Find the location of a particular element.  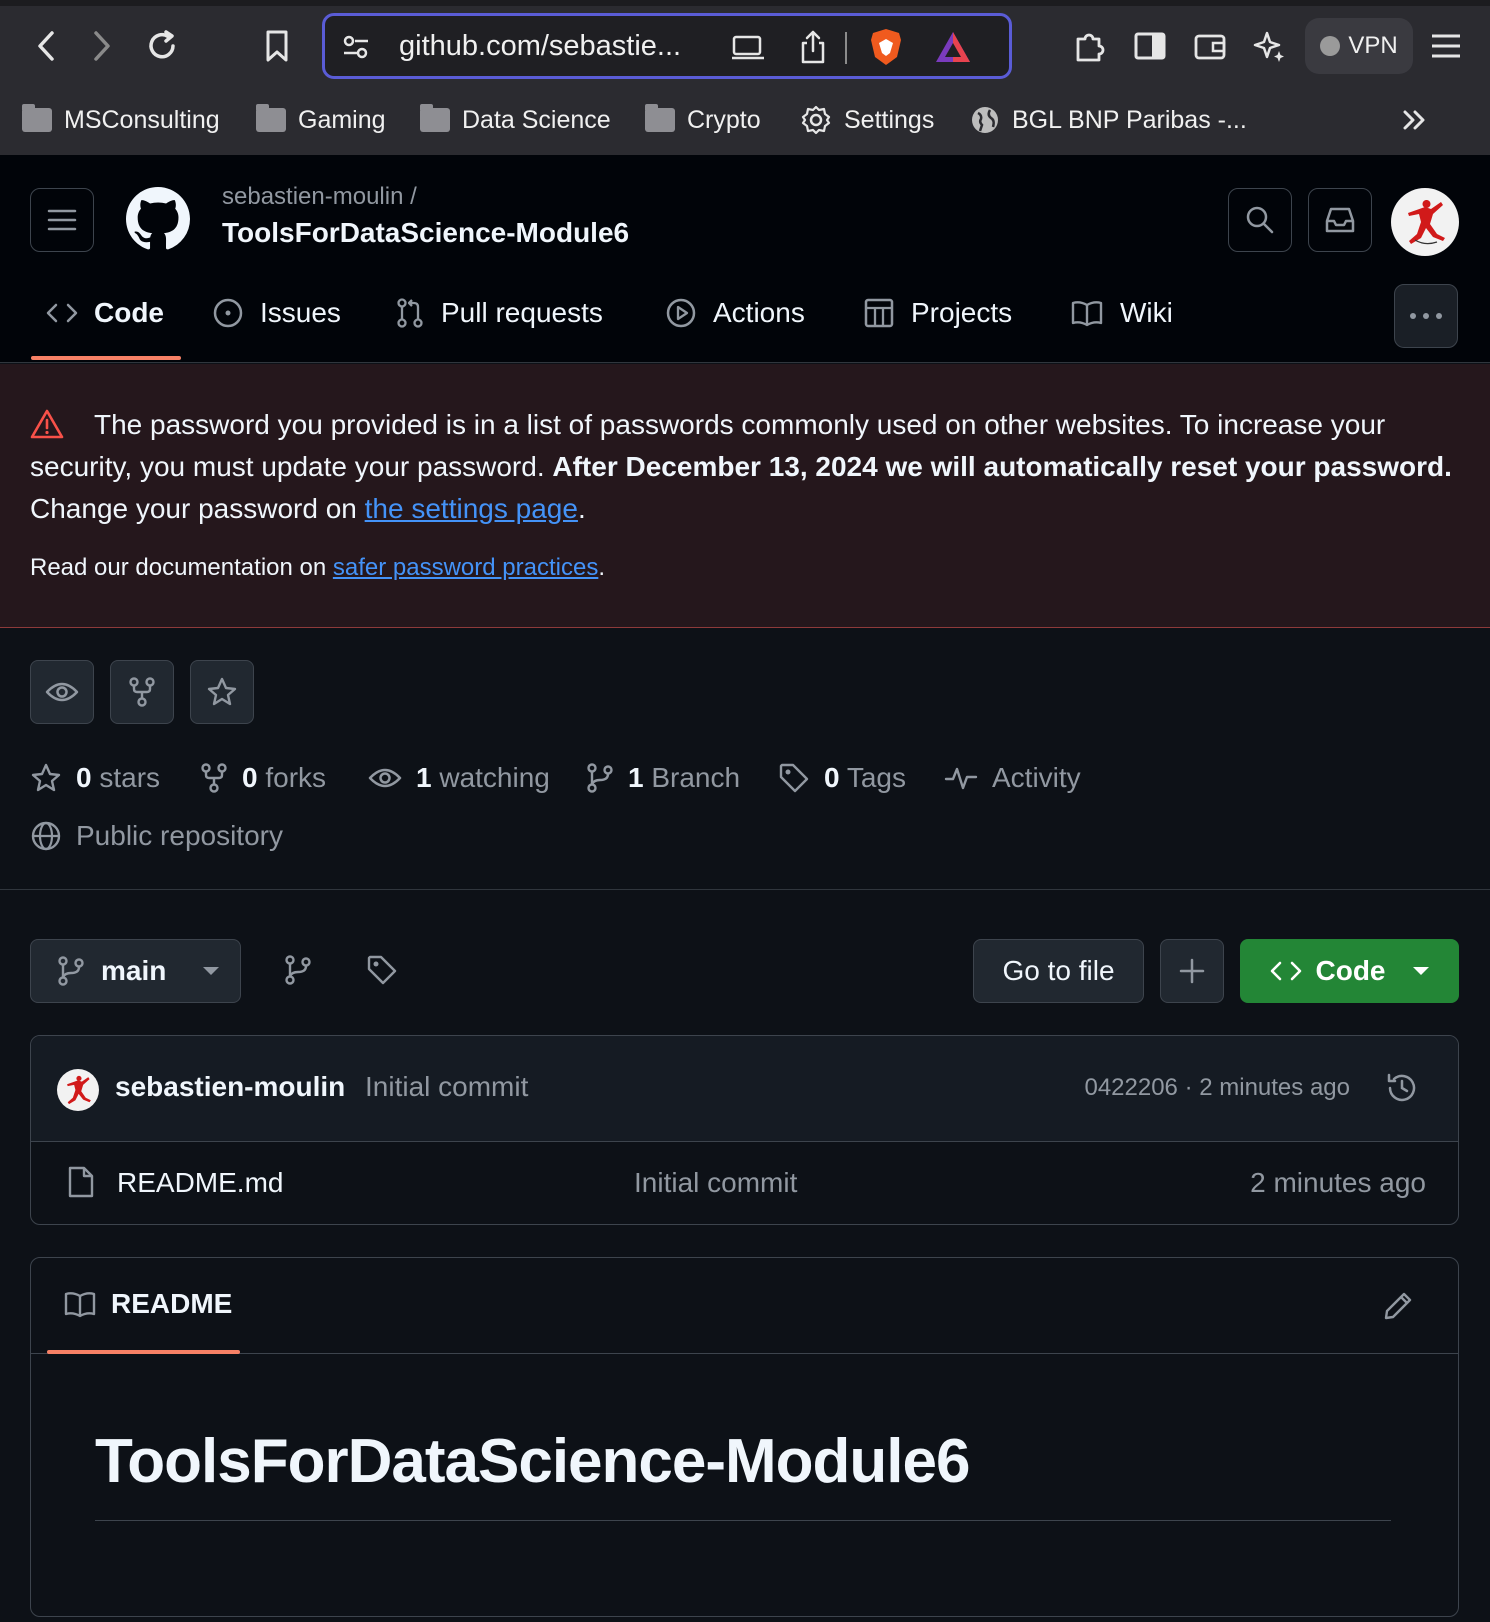

gear-icon is located at coordinates (816, 120).